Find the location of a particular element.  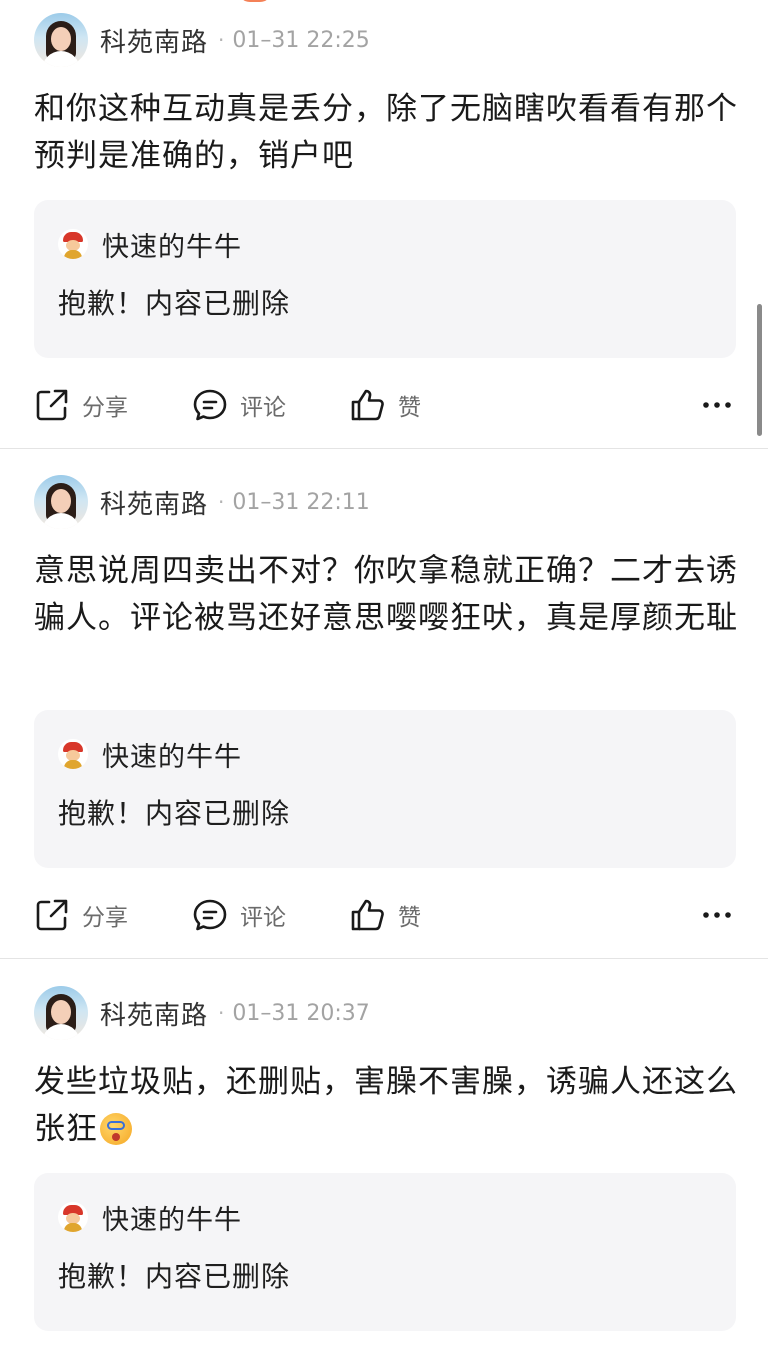

post-text-content: 发些垃圾贴，还删贴，害臊不害臊，诱骗人还这么张狂 is located at coordinates (386, 1105).